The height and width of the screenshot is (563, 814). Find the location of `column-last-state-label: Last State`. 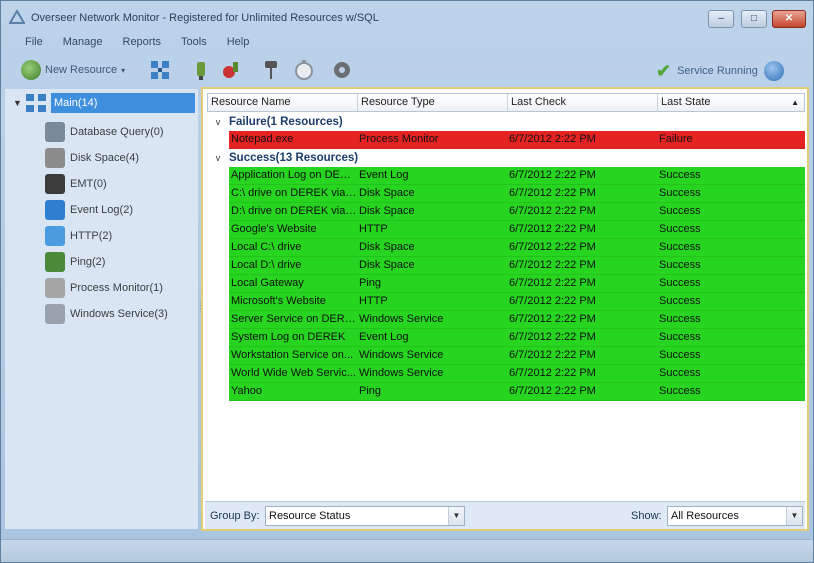

column-last-state-label: Last State is located at coordinates (686, 102).